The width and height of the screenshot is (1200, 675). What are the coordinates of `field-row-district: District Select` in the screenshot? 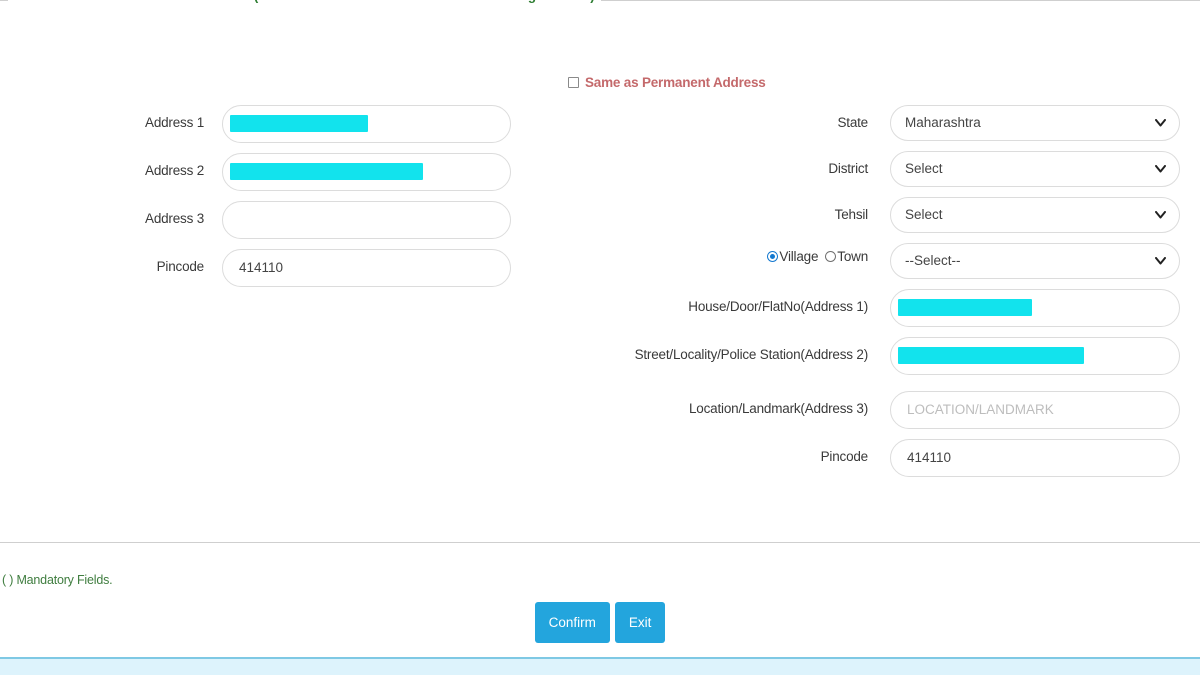 It's located at (900, 169).